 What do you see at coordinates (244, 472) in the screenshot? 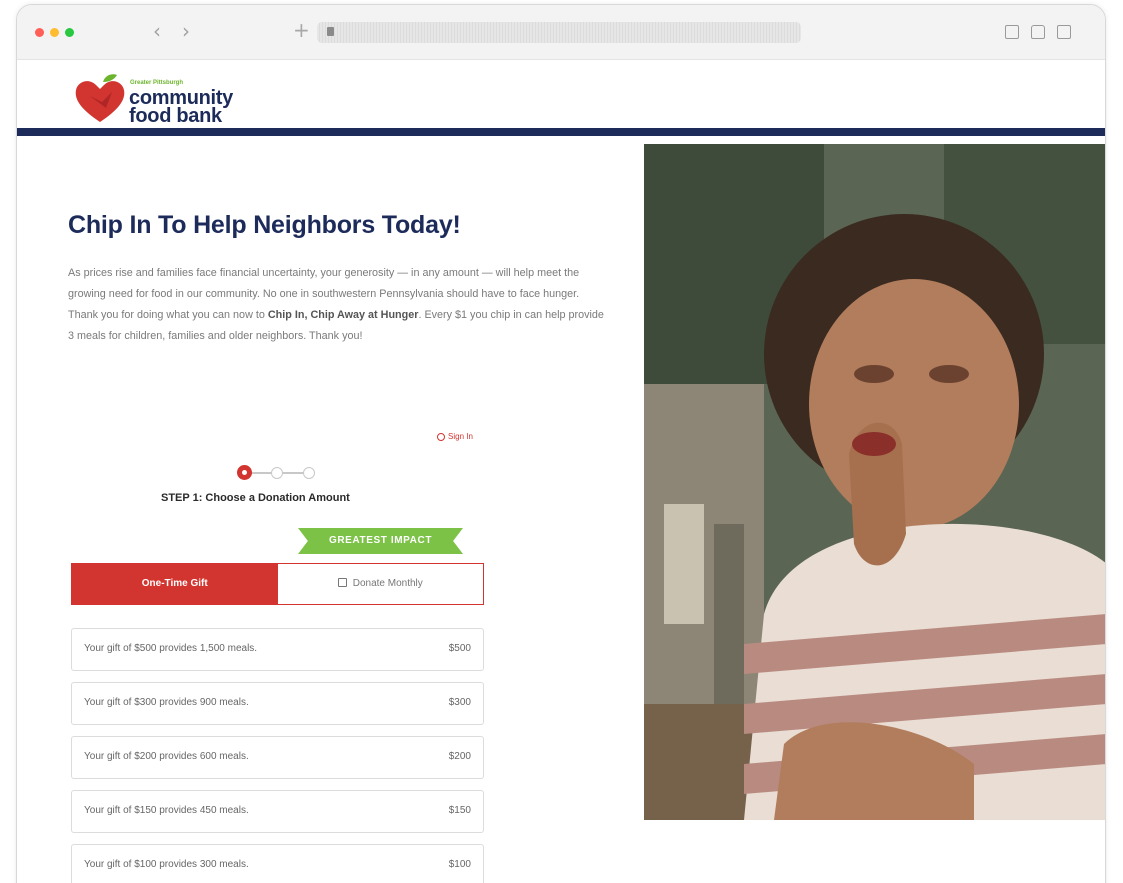
I see `step-1-indicator` at bounding box center [244, 472].